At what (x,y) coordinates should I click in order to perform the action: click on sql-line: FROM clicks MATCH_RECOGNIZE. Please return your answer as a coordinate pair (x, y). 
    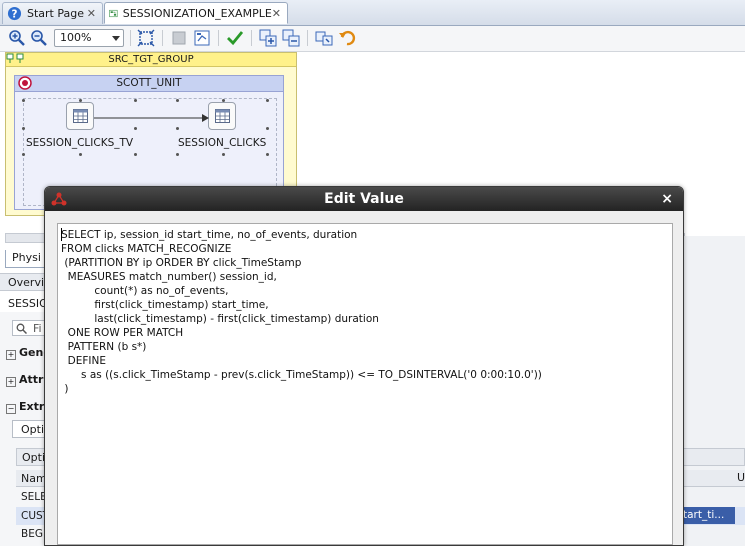
    Looking at the image, I should click on (146, 249).